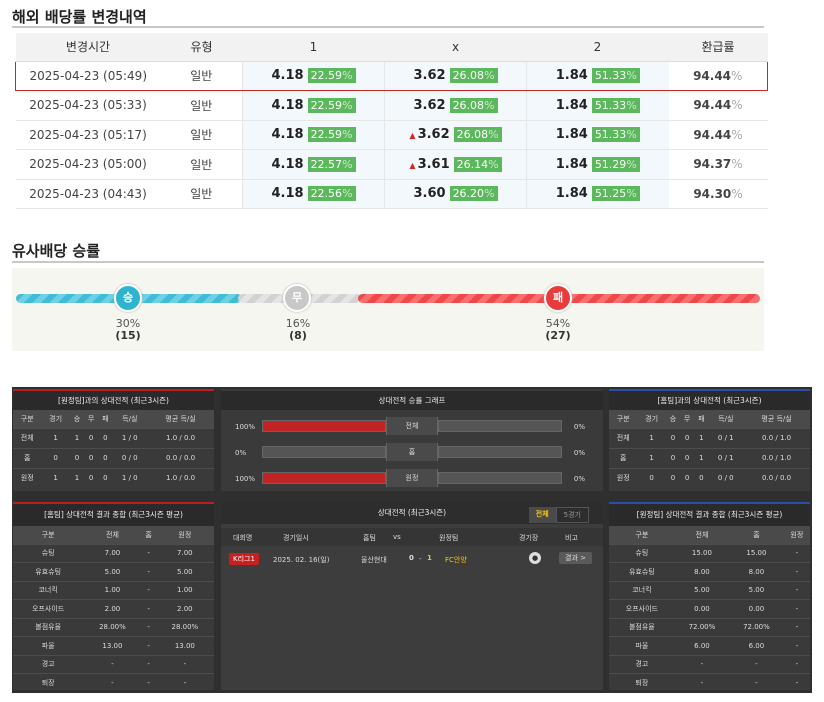  I want to click on table-header-row: 변경시간 유형 1 x 2 환급률, so click(391, 47).